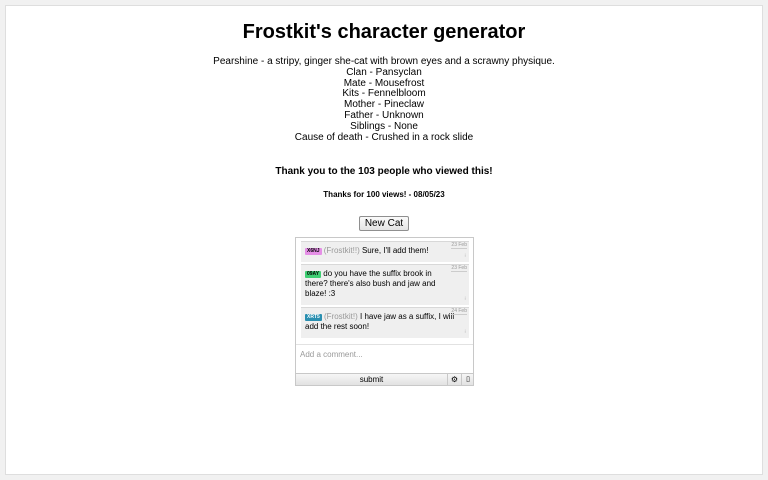  Describe the element at coordinates (459, 311) in the screenshot. I see `message-date: 24 Feb` at that location.